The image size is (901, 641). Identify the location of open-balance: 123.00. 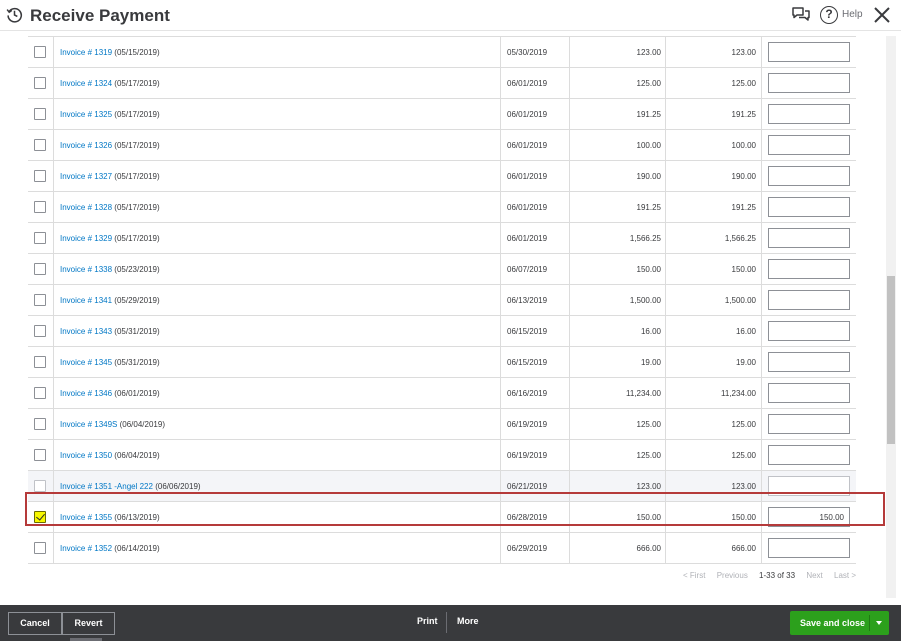
(743, 52).